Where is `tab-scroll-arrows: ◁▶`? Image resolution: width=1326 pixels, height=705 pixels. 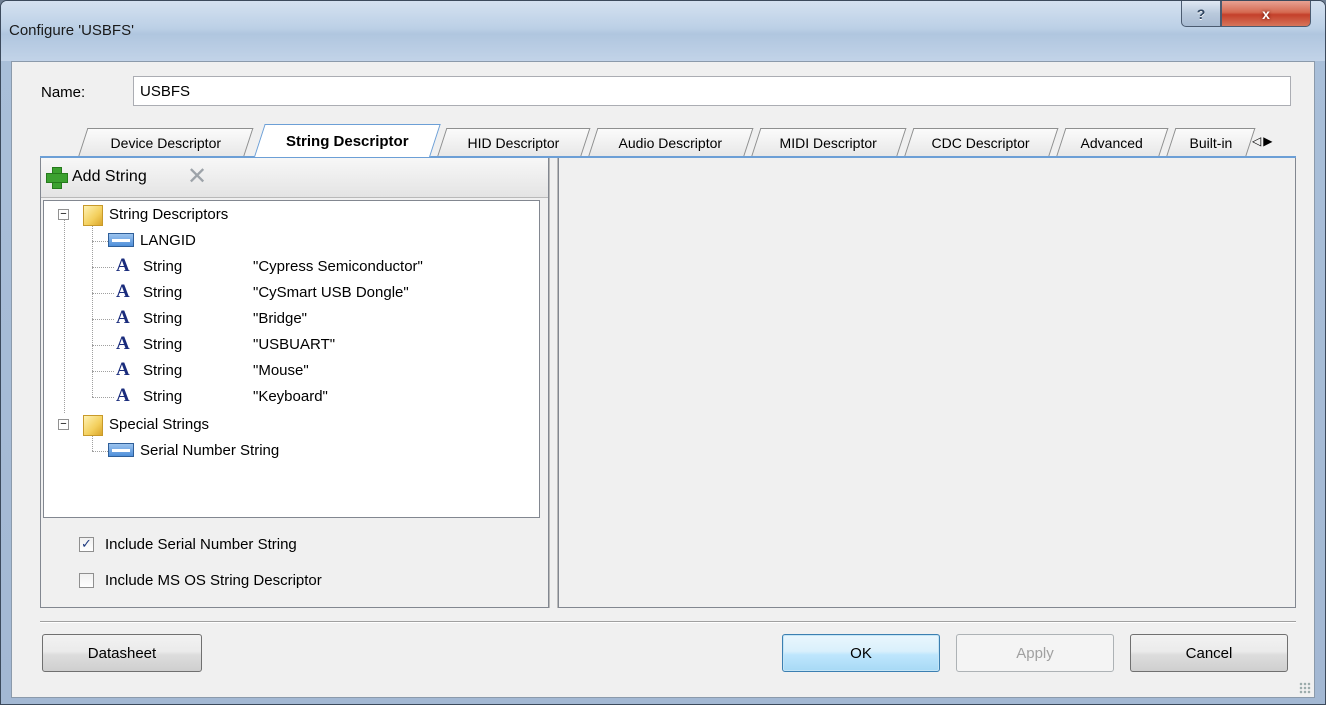
tab-scroll-arrows: ◁▶ is located at coordinates (1263, 141).